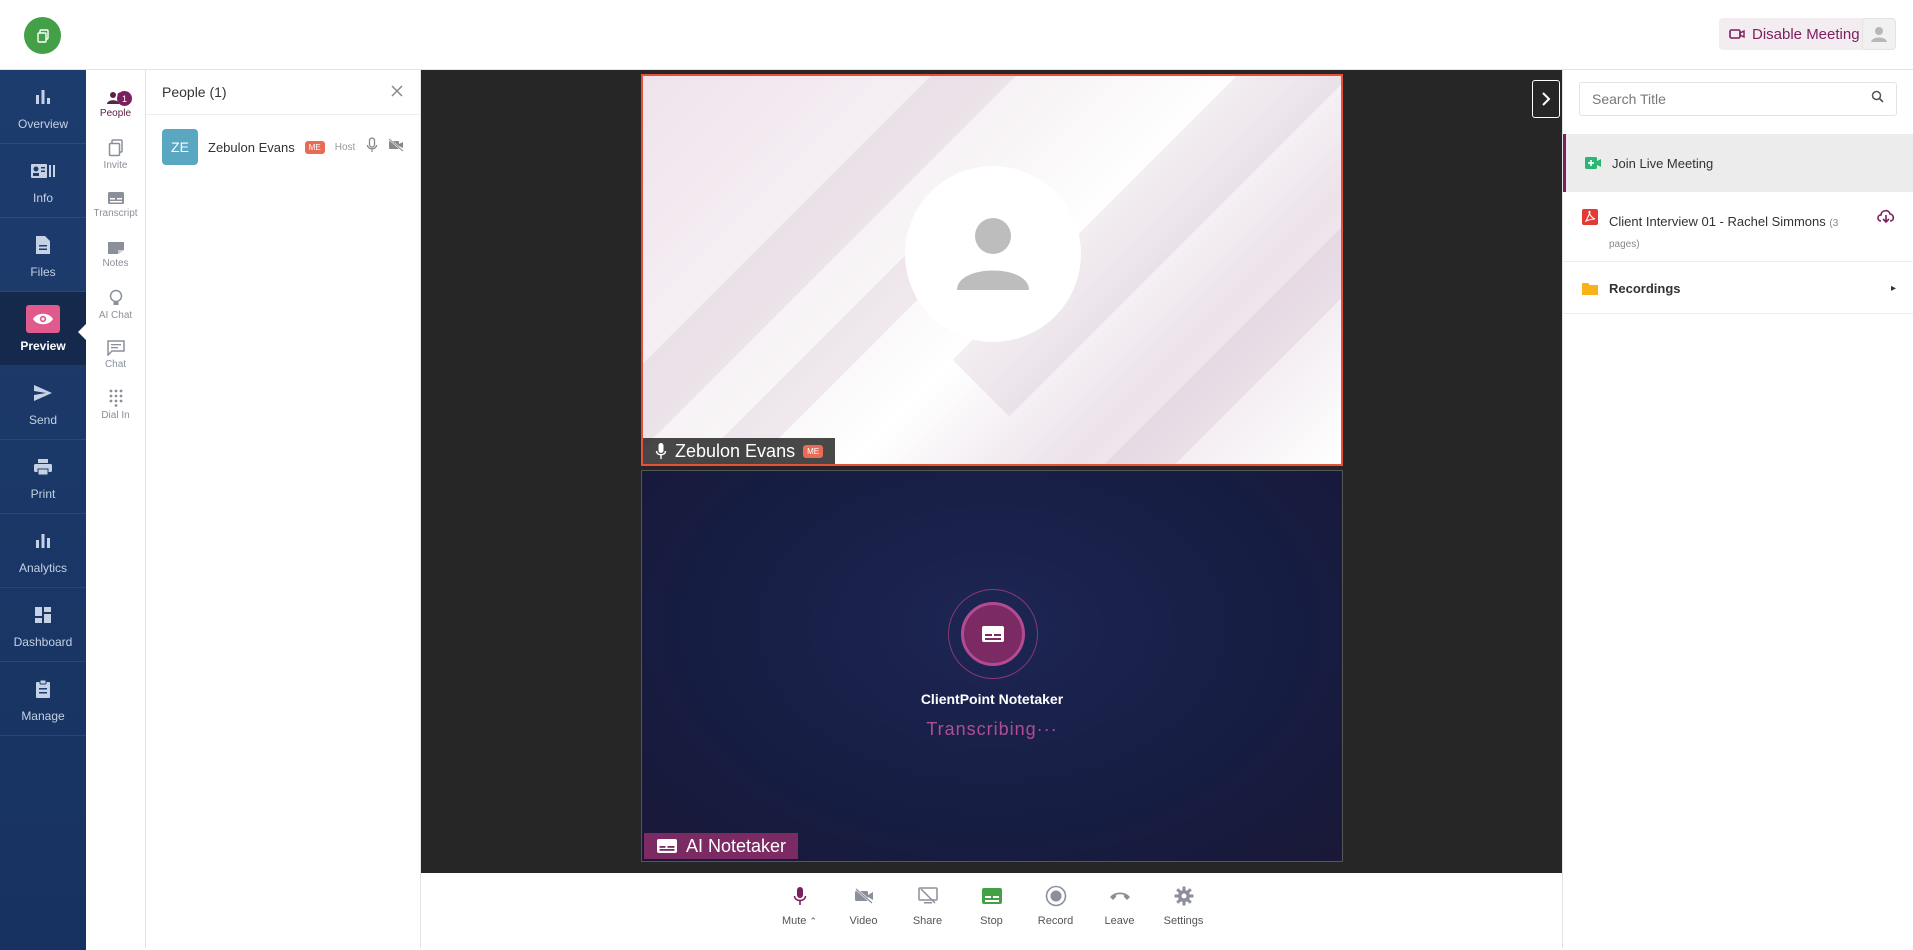  I want to click on rail-notes: Notes, so click(115, 255).